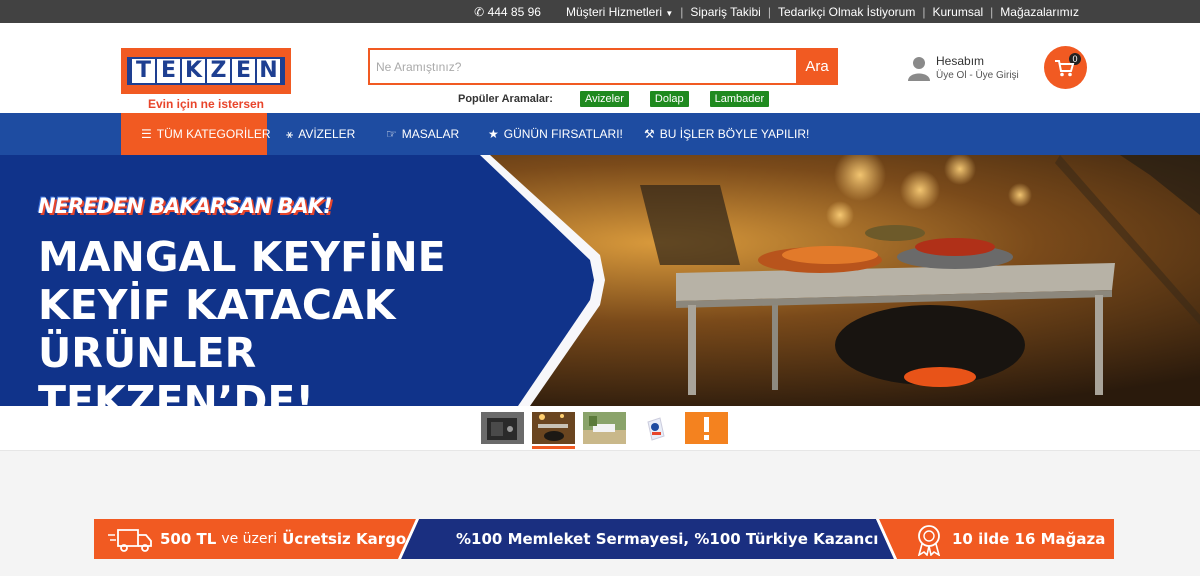  I want to click on hero-tagline: NEREDEN BAKARSAN BAK!, so click(185, 206).